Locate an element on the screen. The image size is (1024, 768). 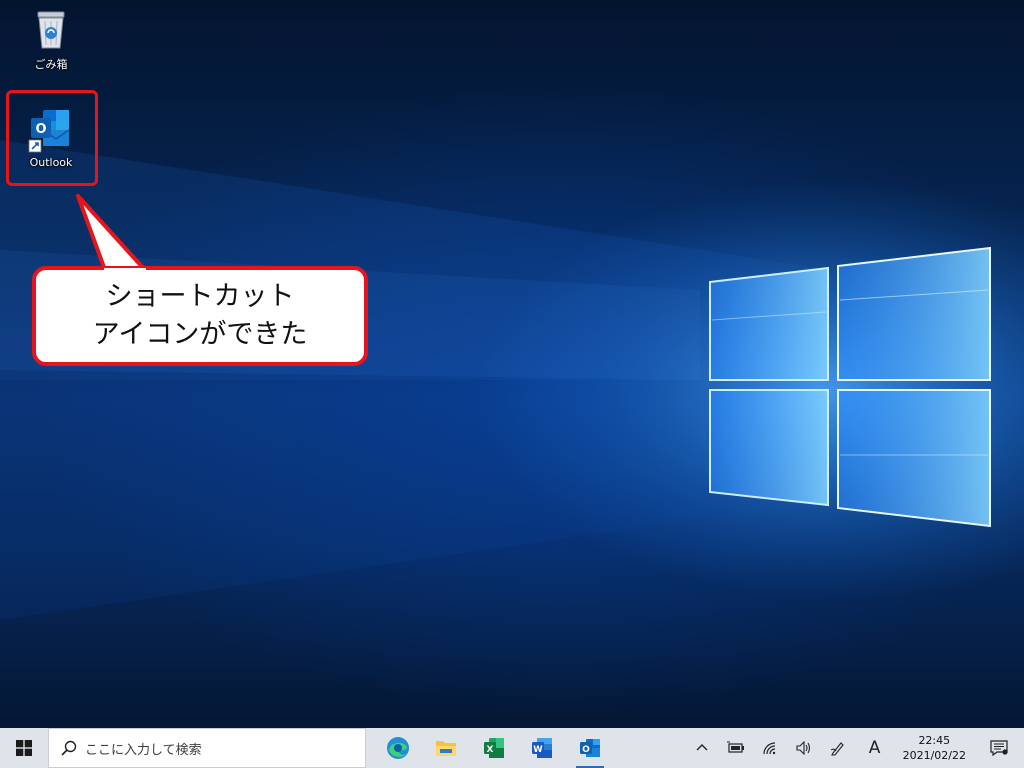
svg-text: W is located at coordinates (538, 750).